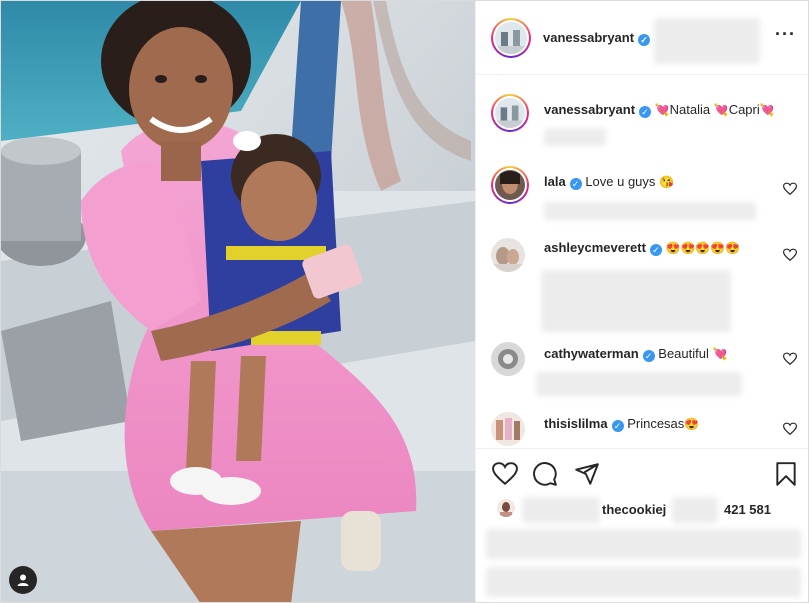 The width and height of the screenshot is (809, 603). What do you see at coordinates (703, 248) in the screenshot?
I see `comment-emoji: 😍😍😍😍😍` at bounding box center [703, 248].